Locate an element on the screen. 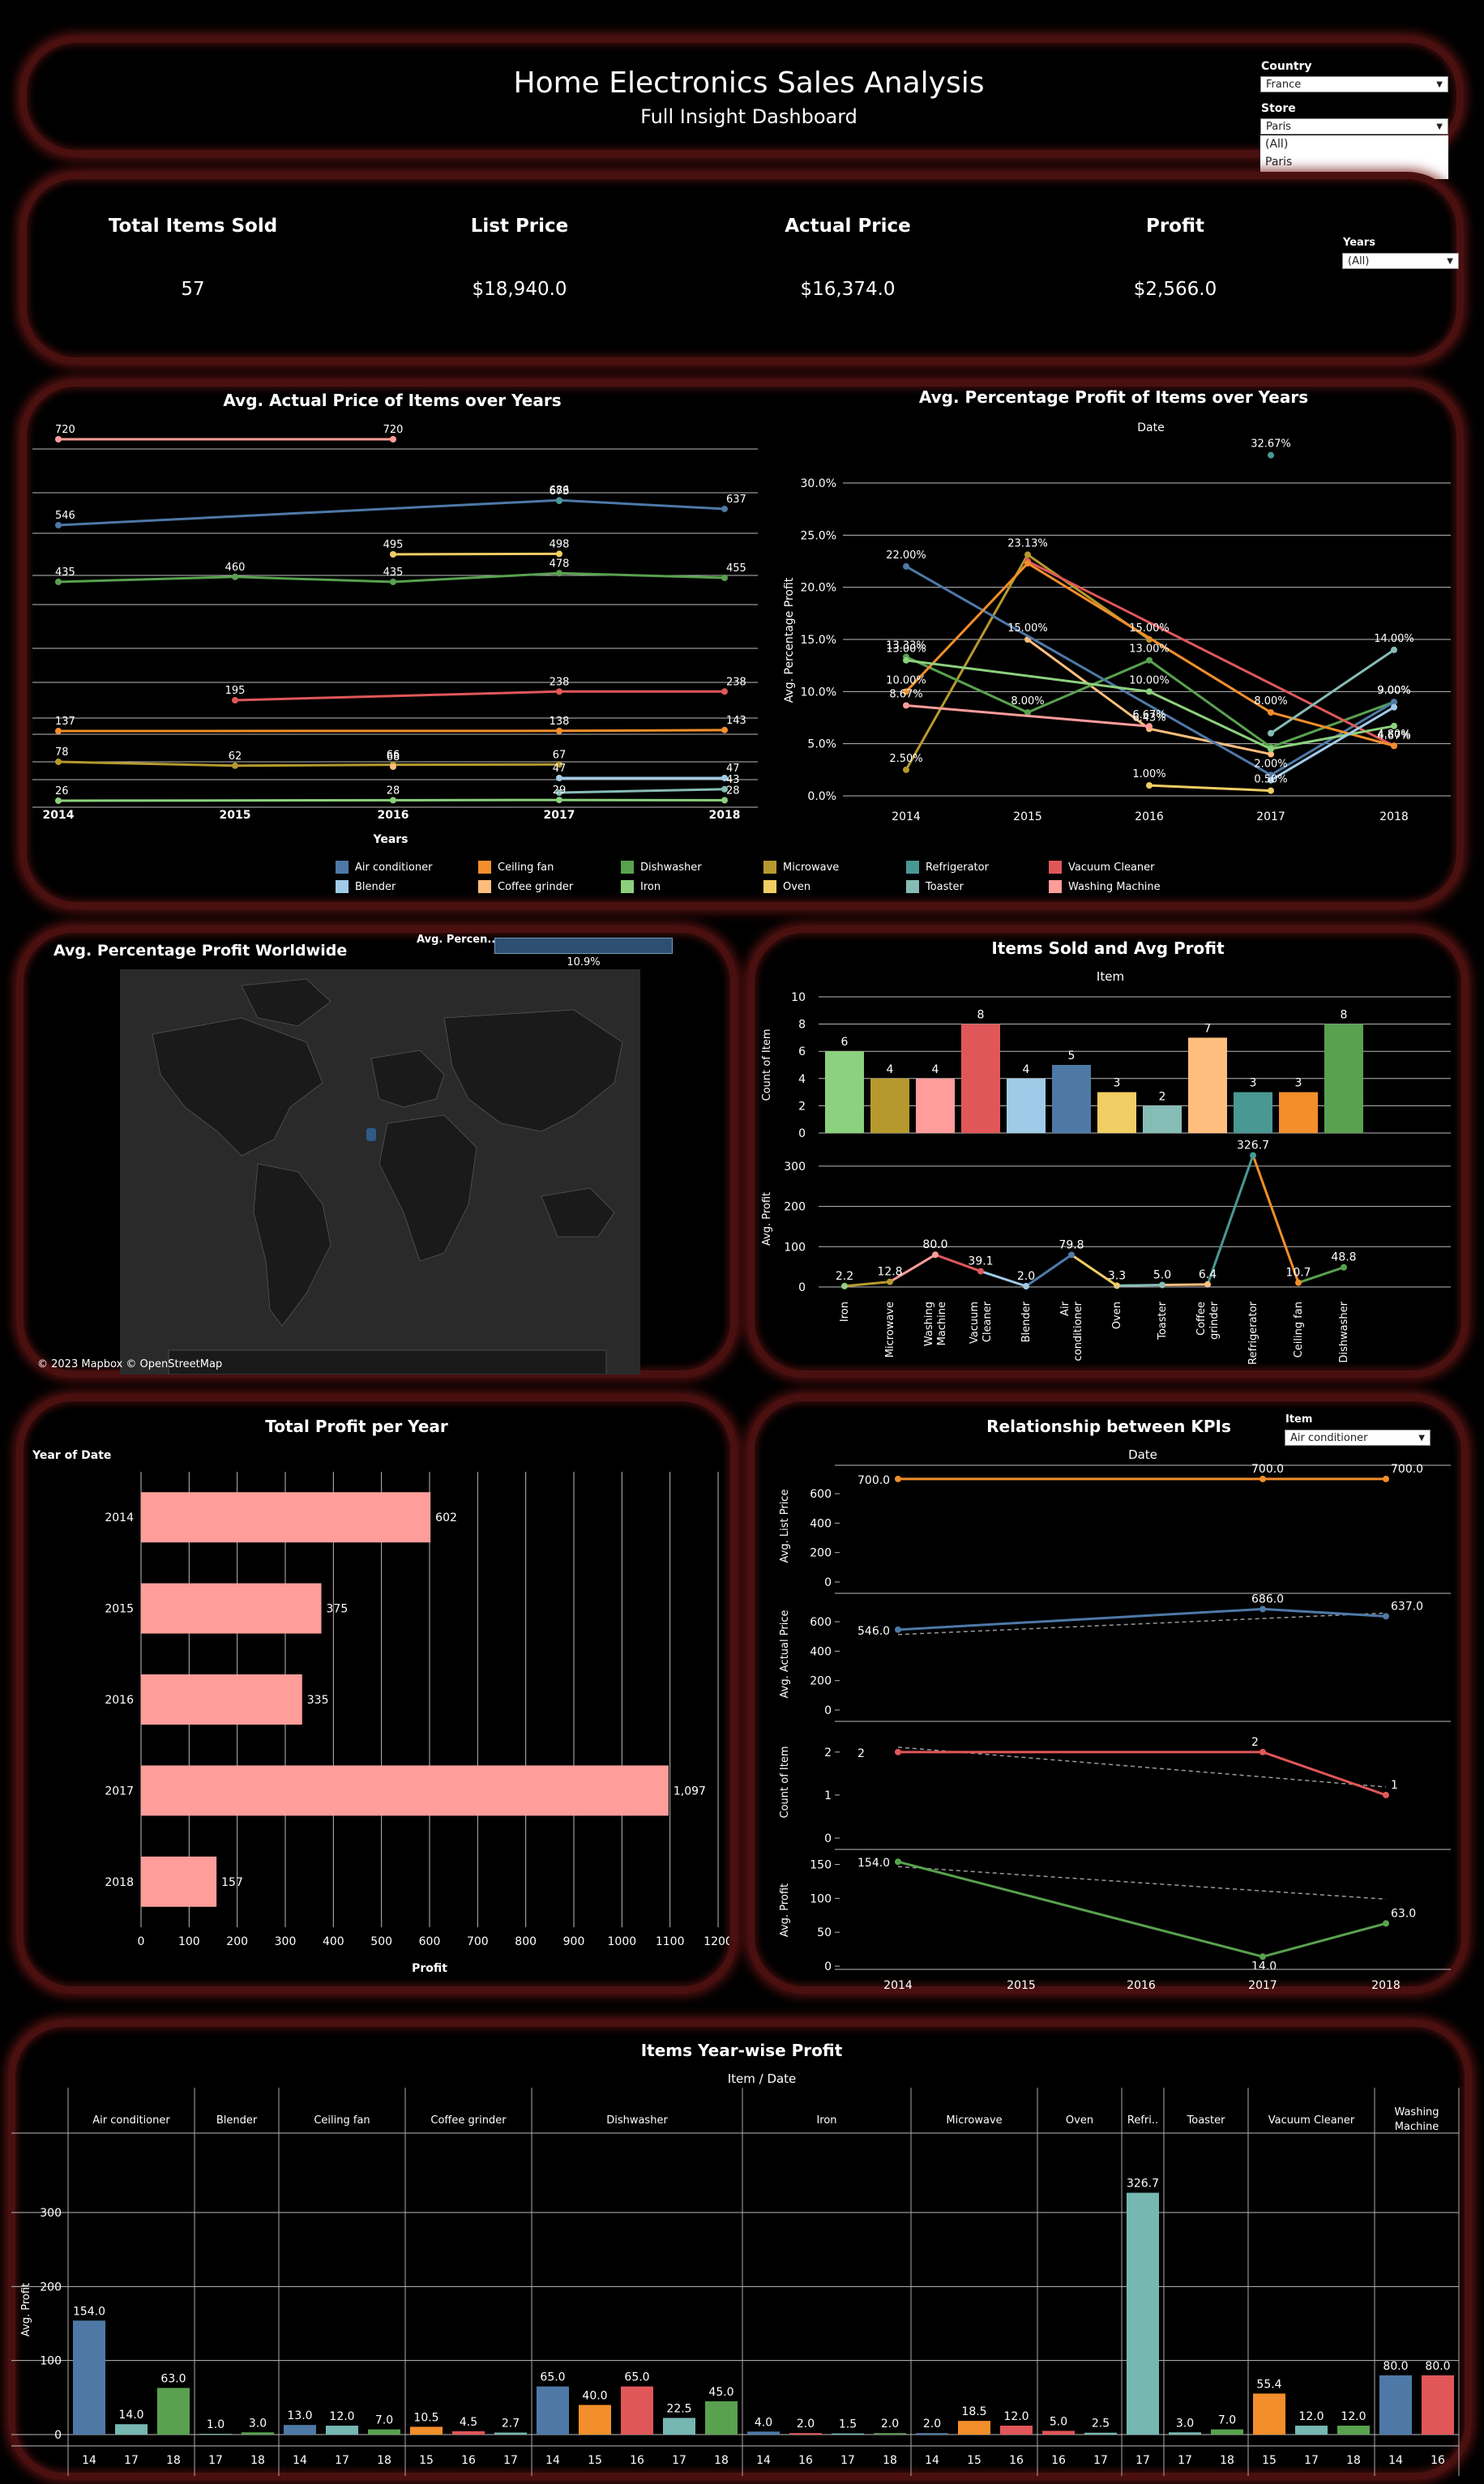 This screenshot has height=2484, width=1484. legend-item-microwave: Microwave is located at coordinates (801, 867).